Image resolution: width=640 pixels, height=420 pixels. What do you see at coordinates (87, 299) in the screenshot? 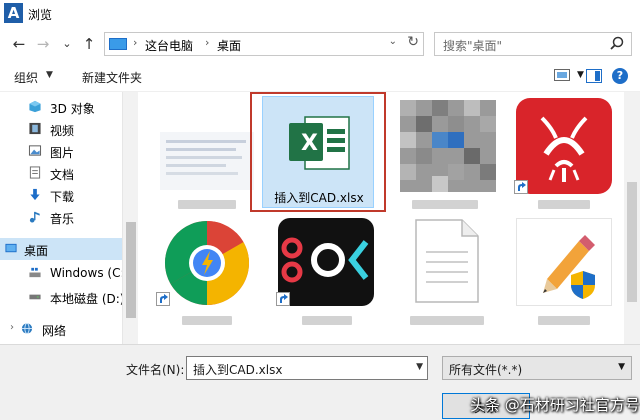
I see `sidebar-item-label: 本地磁盘 (D:)` at bounding box center [87, 299].